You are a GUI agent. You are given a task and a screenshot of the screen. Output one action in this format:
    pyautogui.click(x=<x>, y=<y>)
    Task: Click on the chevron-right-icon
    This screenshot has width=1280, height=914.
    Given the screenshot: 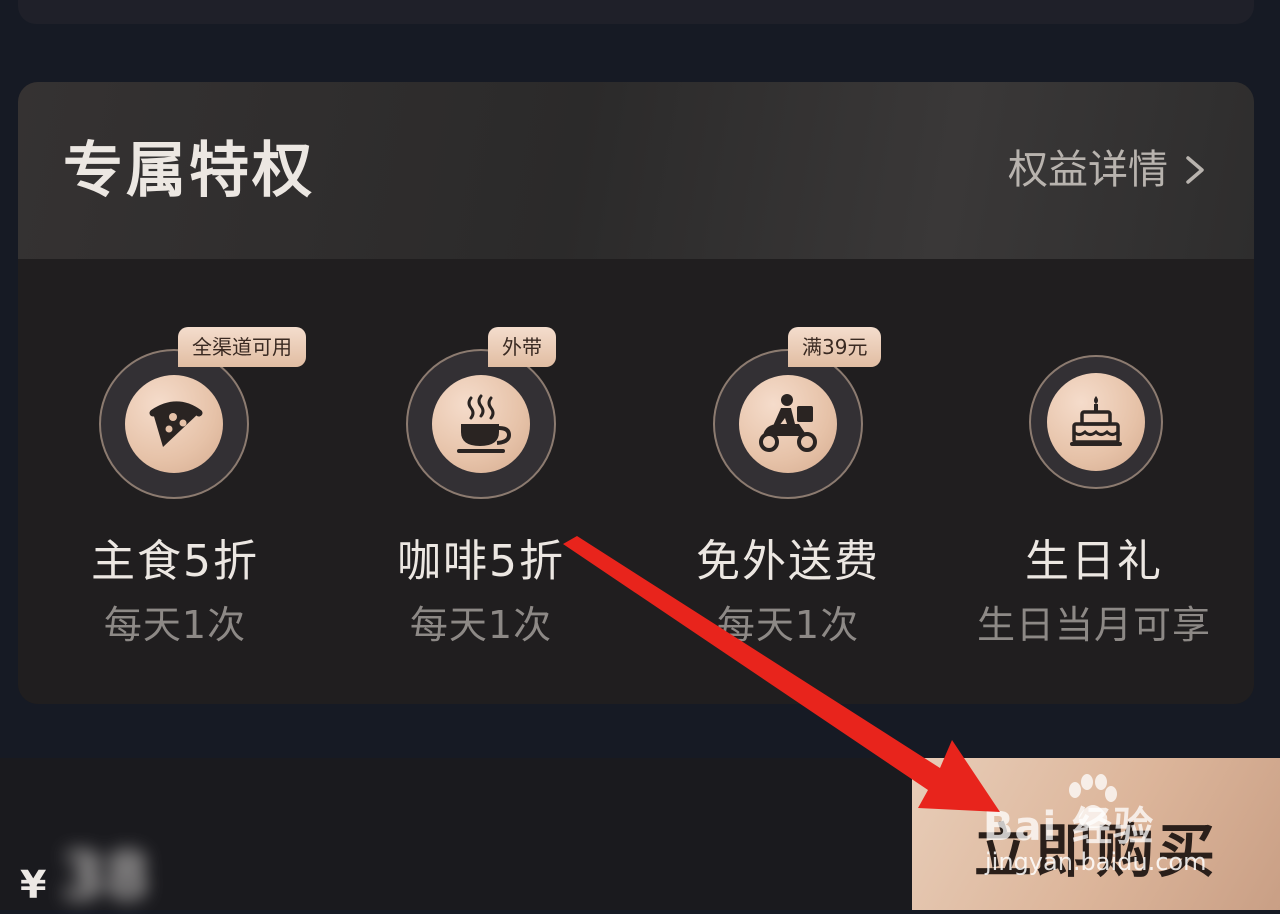 What is the action you would take?
    pyautogui.click(x=1195, y=170)
    